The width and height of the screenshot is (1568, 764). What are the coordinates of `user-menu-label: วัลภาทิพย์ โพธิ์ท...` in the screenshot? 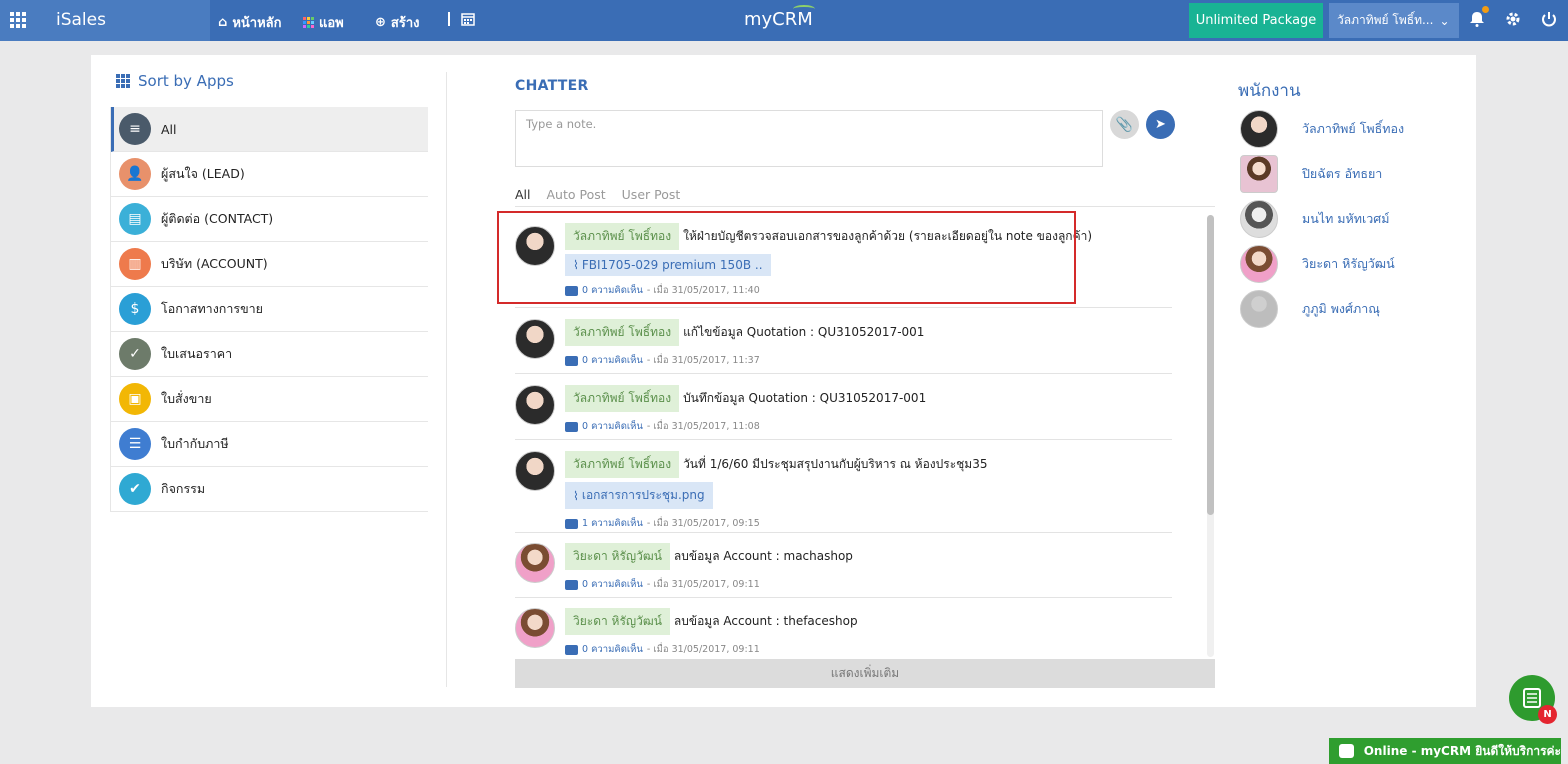 It's located at (1385, 20).